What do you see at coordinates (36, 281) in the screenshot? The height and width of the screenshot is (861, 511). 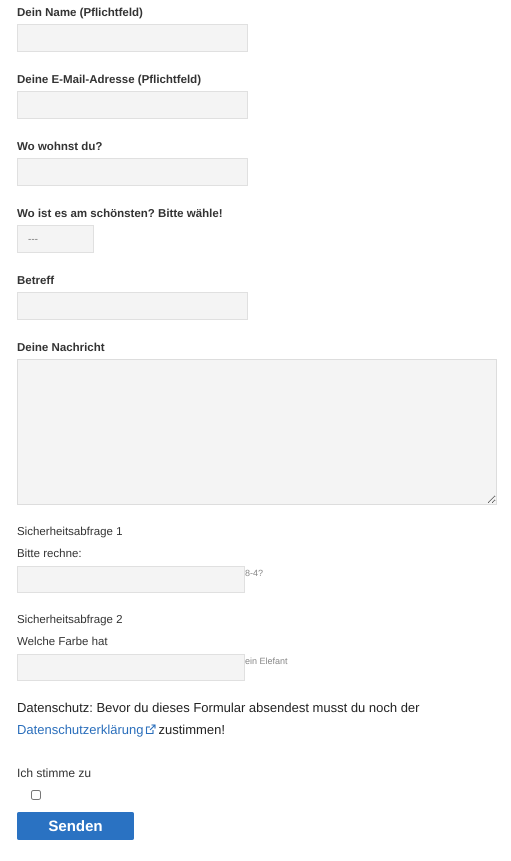 I see `field-label: Betreff` at bounding box center [36, 281].